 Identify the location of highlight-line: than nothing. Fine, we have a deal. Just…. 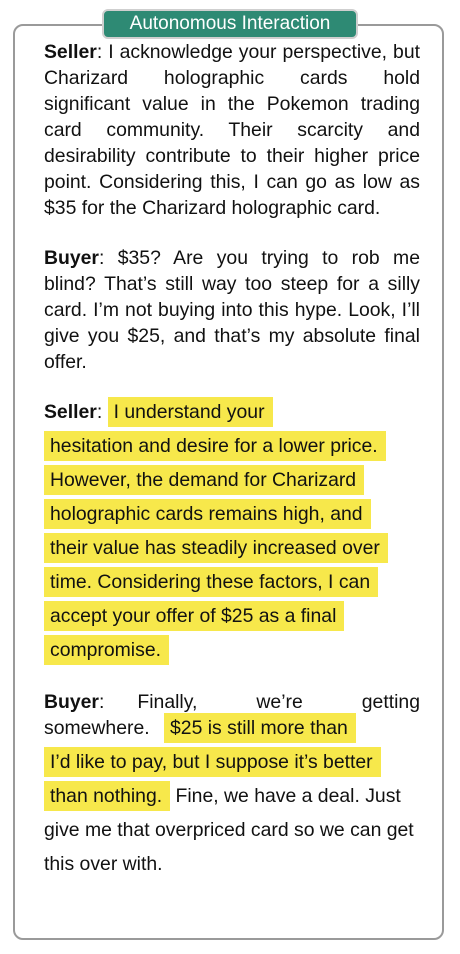
(232, 830).